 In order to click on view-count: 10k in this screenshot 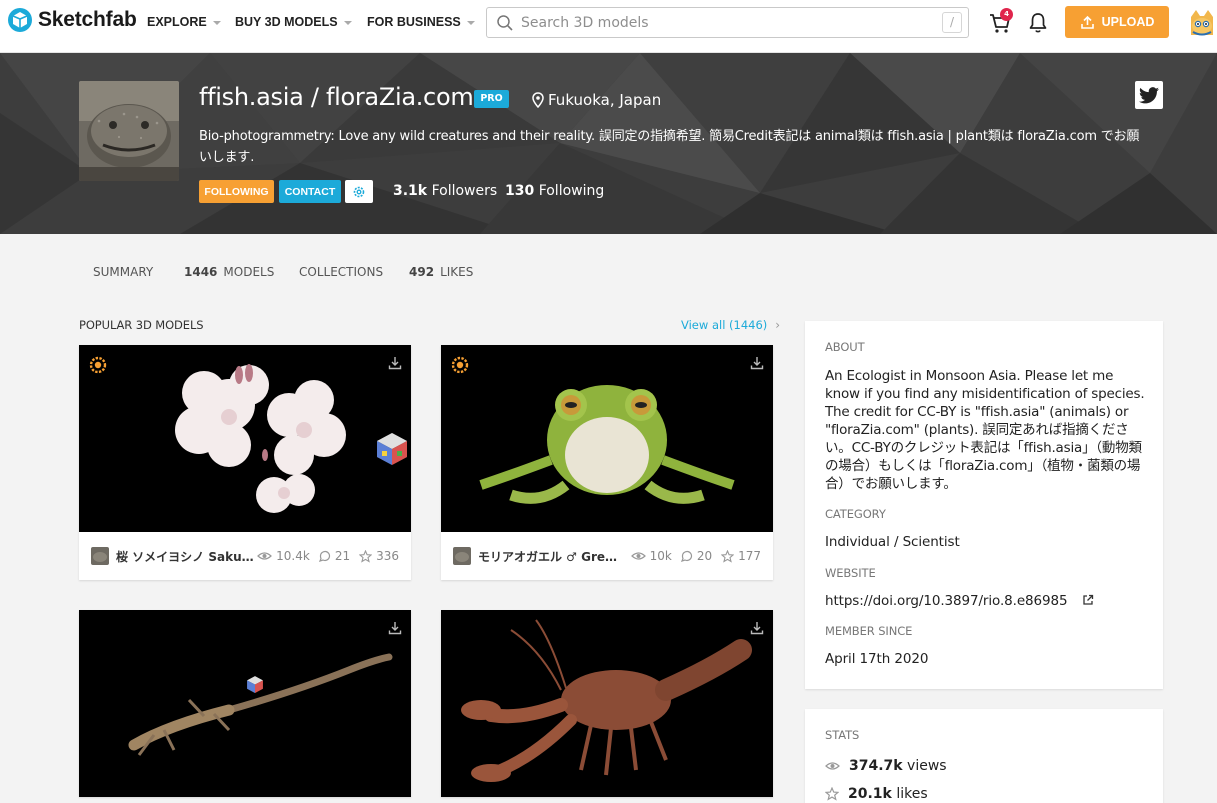, I will do `click(651, 556)`.